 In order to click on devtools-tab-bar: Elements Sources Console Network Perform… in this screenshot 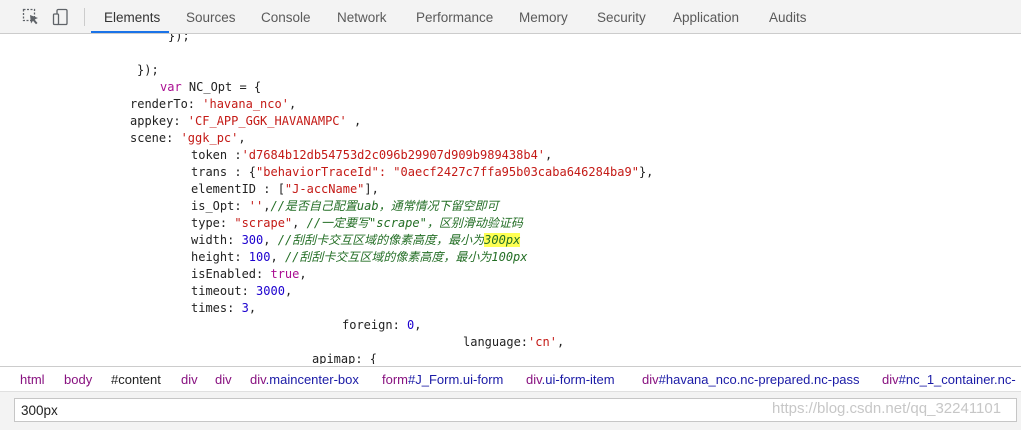, I will do `click(510, 17)`.